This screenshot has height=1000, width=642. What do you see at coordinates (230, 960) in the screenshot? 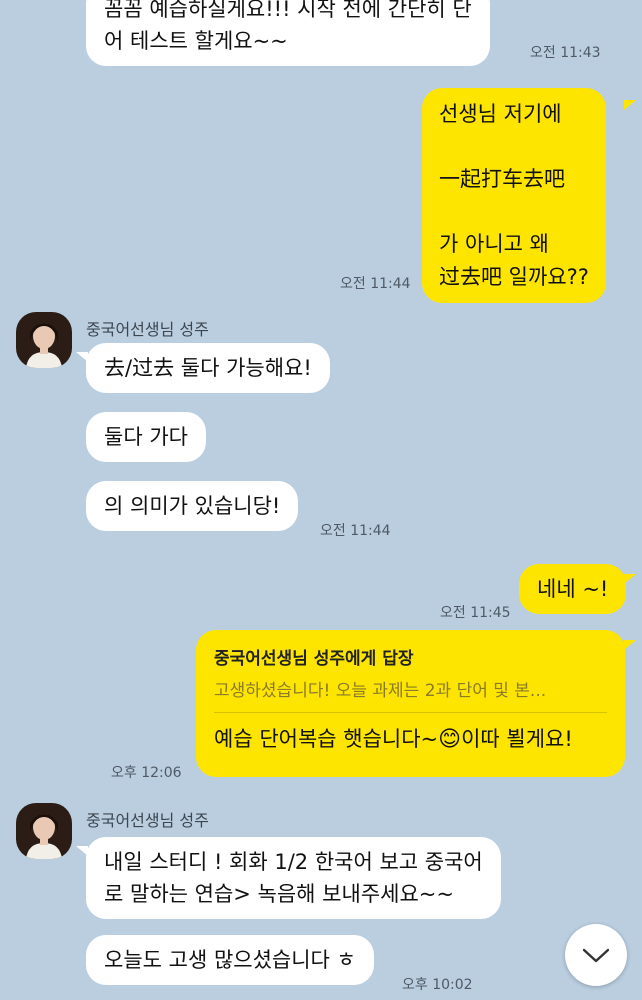
I see `message-bubble-thanks: 오늘도 고생 많으셨습니다 ㅎ` at bounding box center [230, 960].